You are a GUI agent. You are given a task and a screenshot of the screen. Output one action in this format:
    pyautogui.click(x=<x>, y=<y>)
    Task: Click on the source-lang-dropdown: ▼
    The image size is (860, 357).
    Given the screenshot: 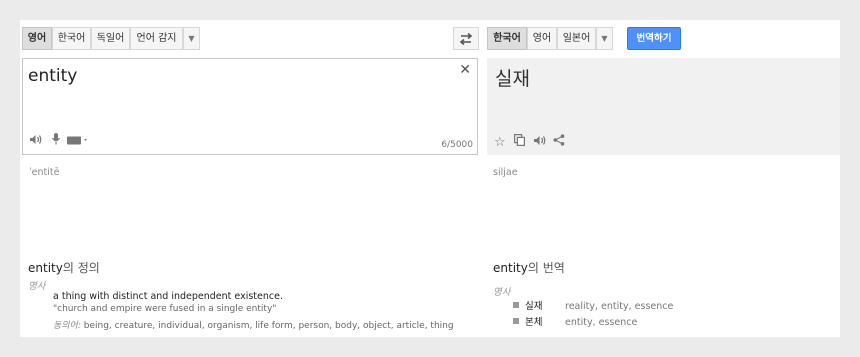 What is the action you would take?
    pyautogui.click(x=191, y=38)
    